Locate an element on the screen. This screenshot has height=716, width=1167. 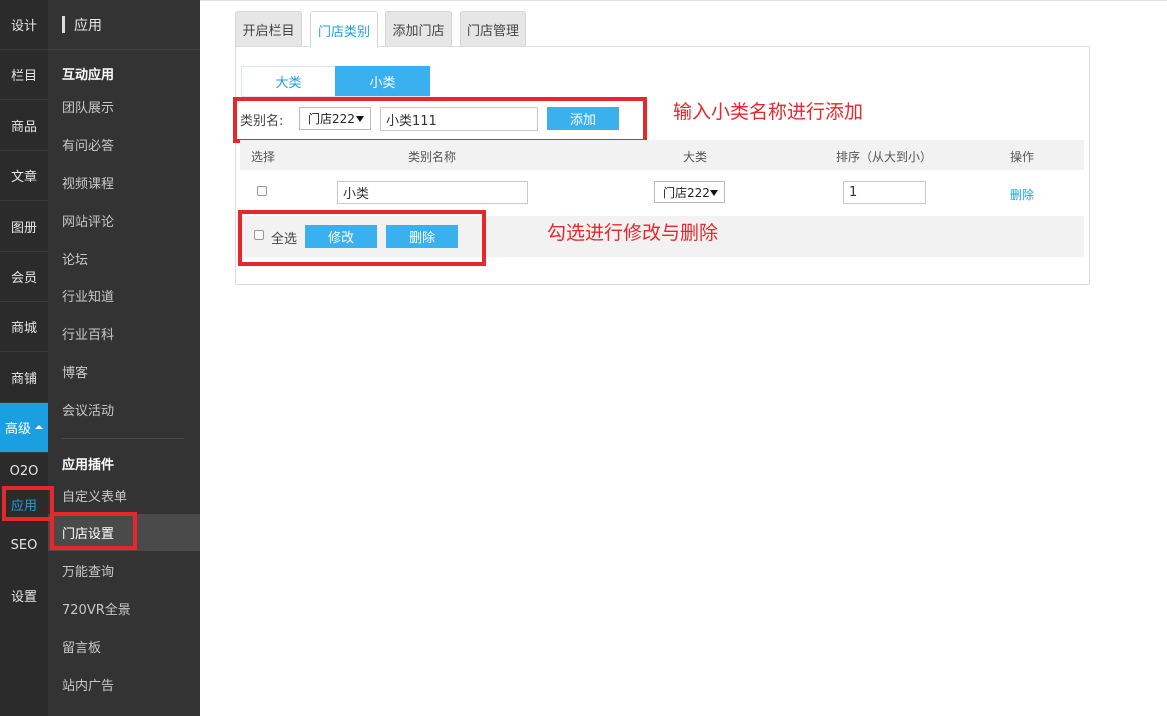
nav-item-app: 应用 is located at coordinates (24, 504).